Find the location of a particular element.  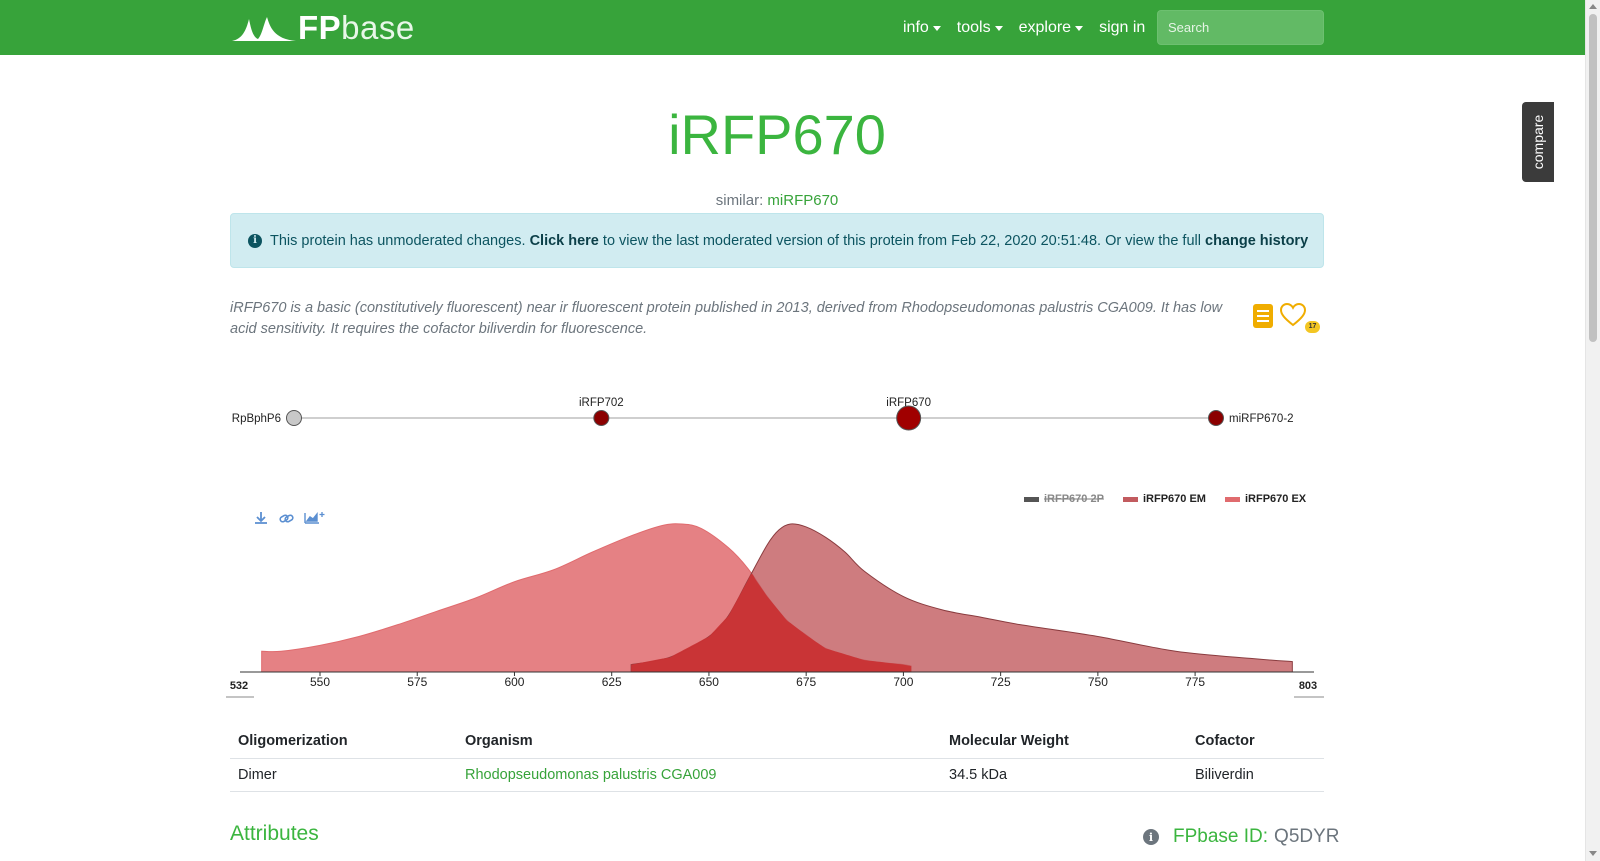

favorite-count-badge: 17 is located at coordinates (1312, 327).